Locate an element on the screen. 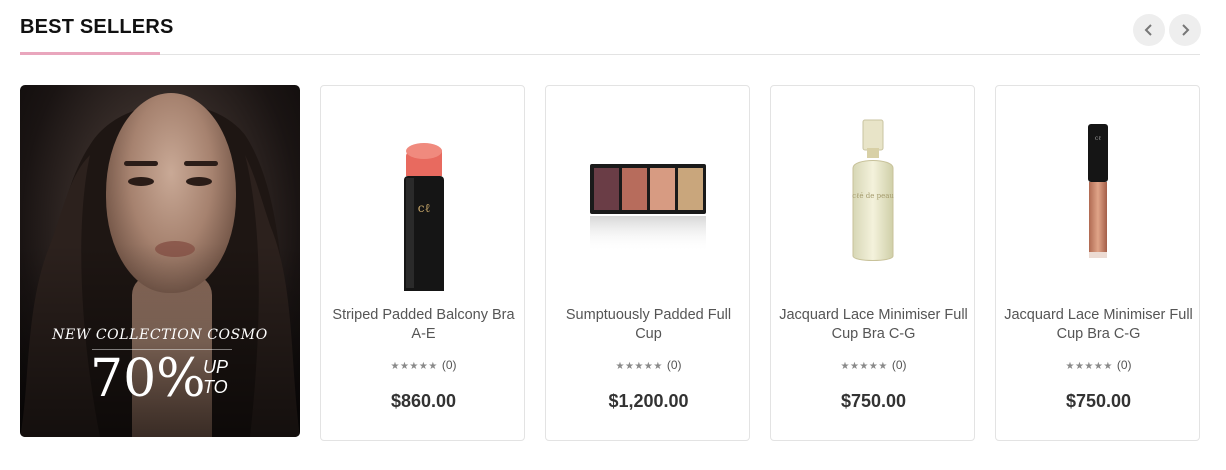 The image size is (1226, 470). product-image-bottle: cℓé de peau is located at coordinates (872, 193).